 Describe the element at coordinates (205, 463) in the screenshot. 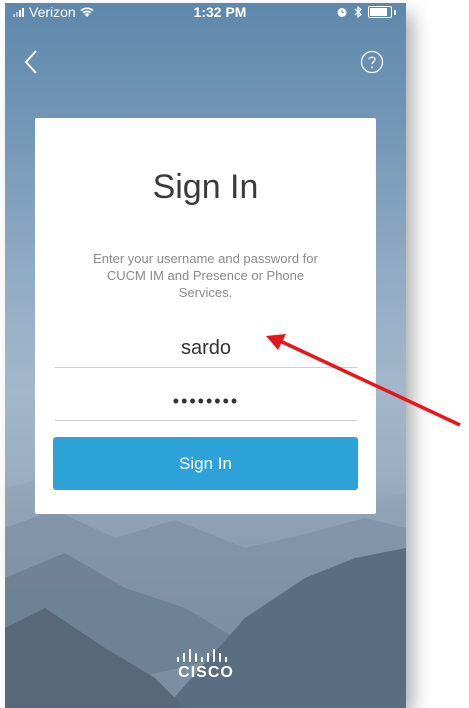

I see `sign-in-button: Sign In` at that location.